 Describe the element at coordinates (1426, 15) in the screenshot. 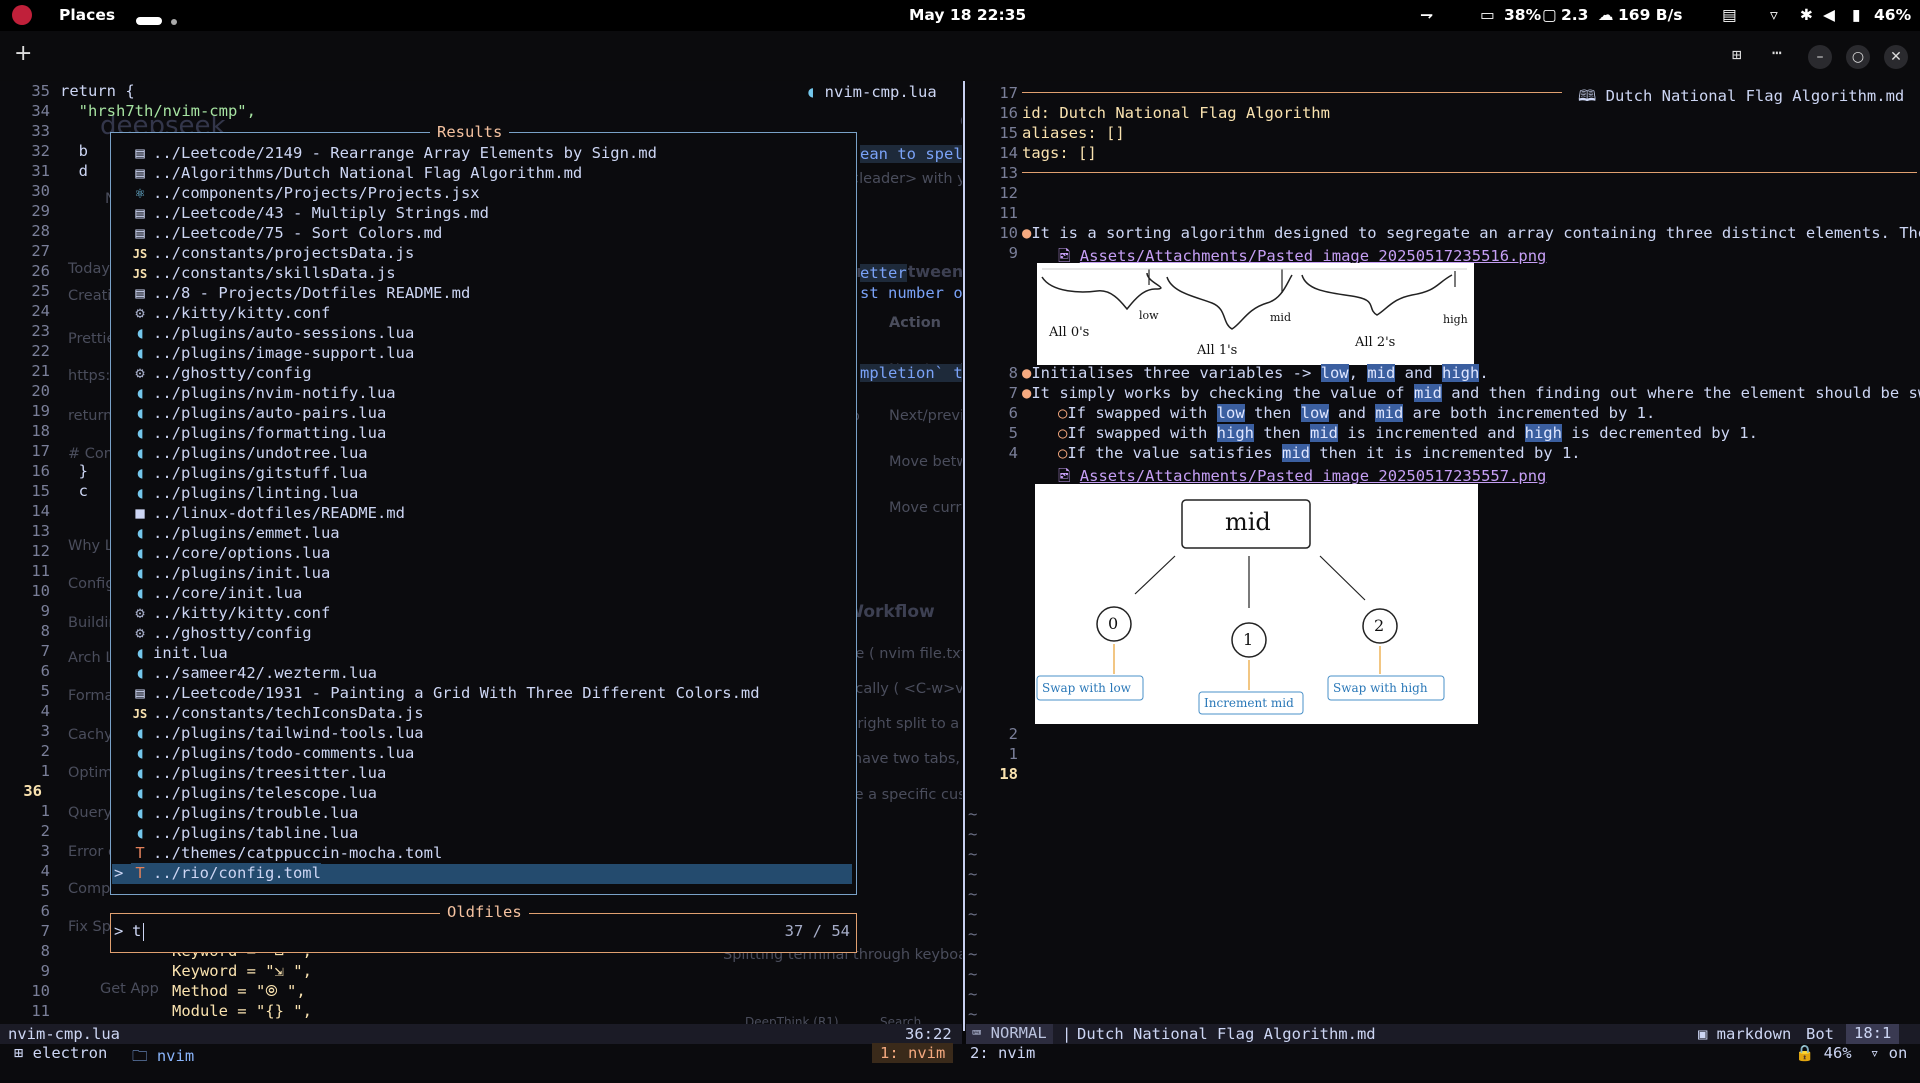

I see `magnet-icon: ⇁` at that location.